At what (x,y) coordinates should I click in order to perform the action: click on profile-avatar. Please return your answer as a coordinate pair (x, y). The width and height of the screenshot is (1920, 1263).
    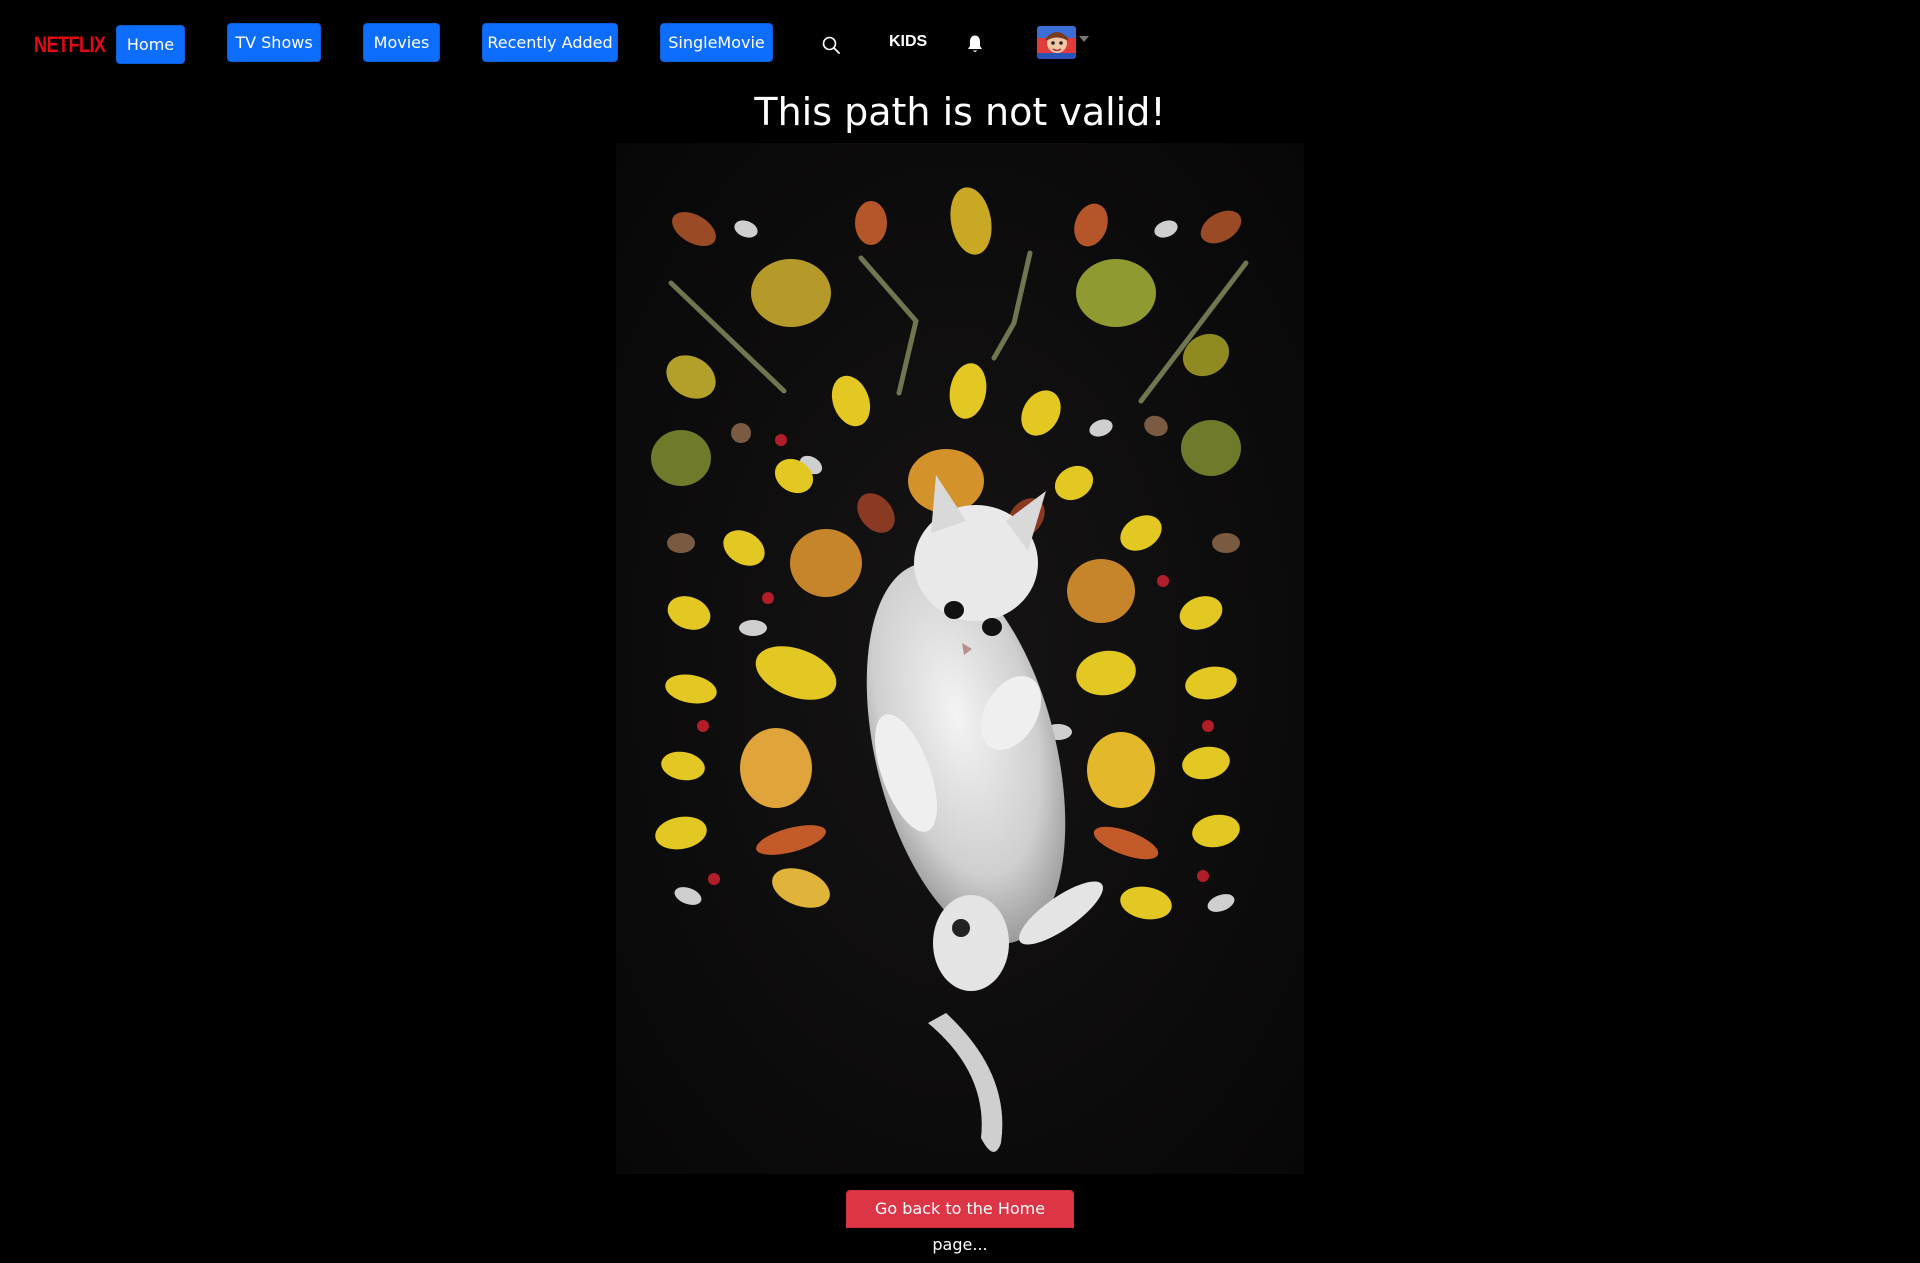
    Looking at the image, I should click on (1056, 42).